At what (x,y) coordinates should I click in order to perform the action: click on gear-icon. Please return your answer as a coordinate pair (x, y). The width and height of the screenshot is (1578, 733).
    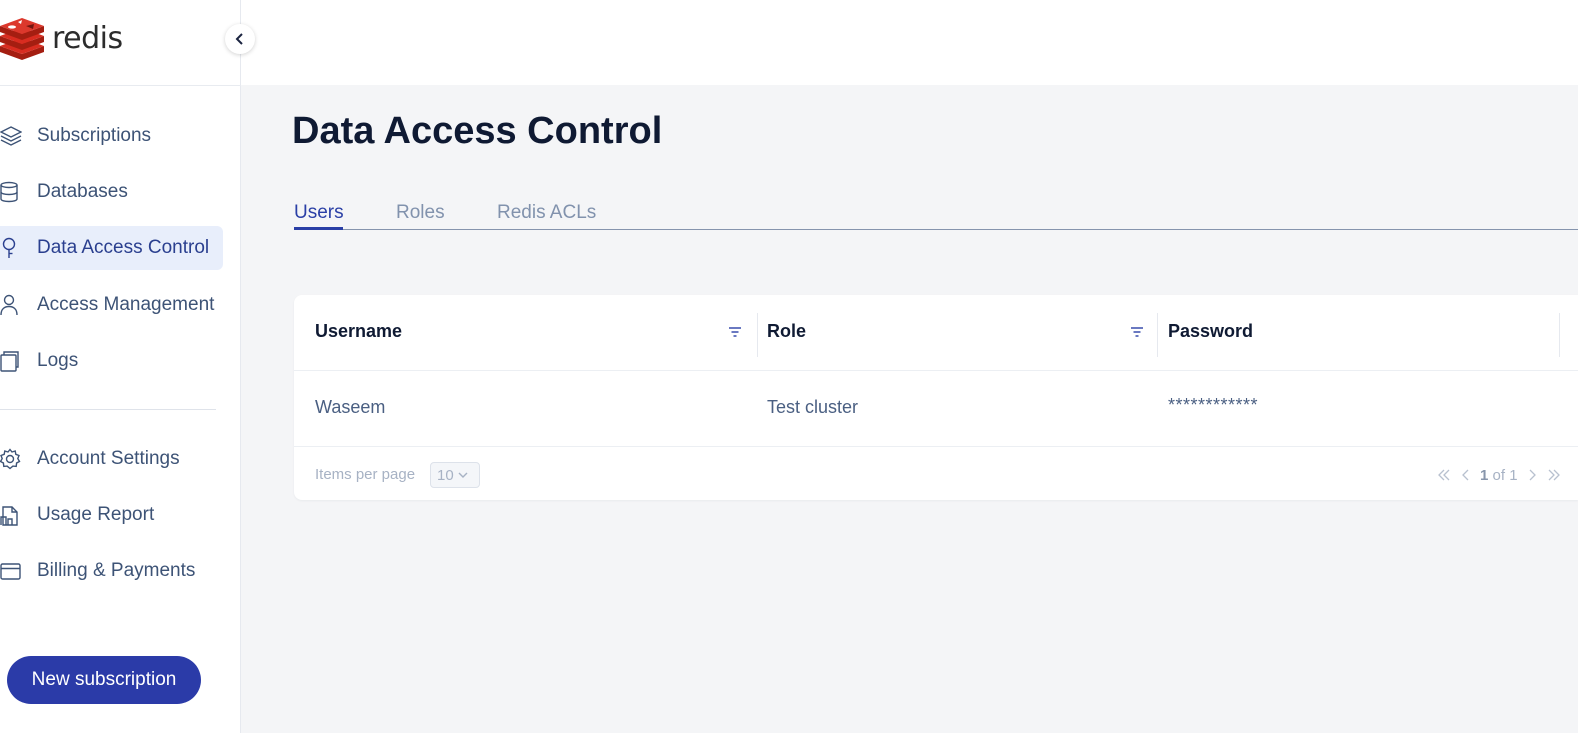
    Looking at the image, I should click on (11, 459).